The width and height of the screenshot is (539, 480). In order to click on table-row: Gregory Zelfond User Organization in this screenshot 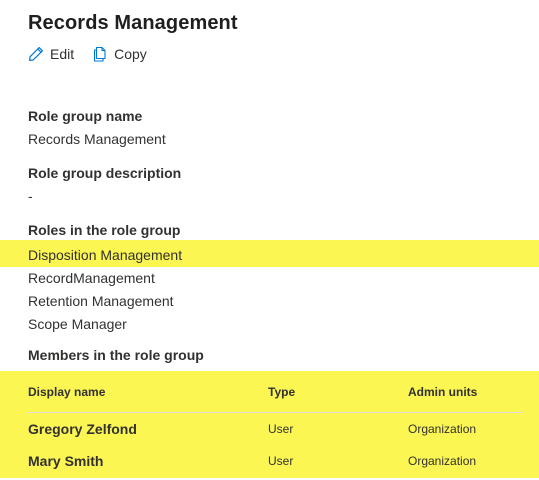, I will do `click(276, 429)`.